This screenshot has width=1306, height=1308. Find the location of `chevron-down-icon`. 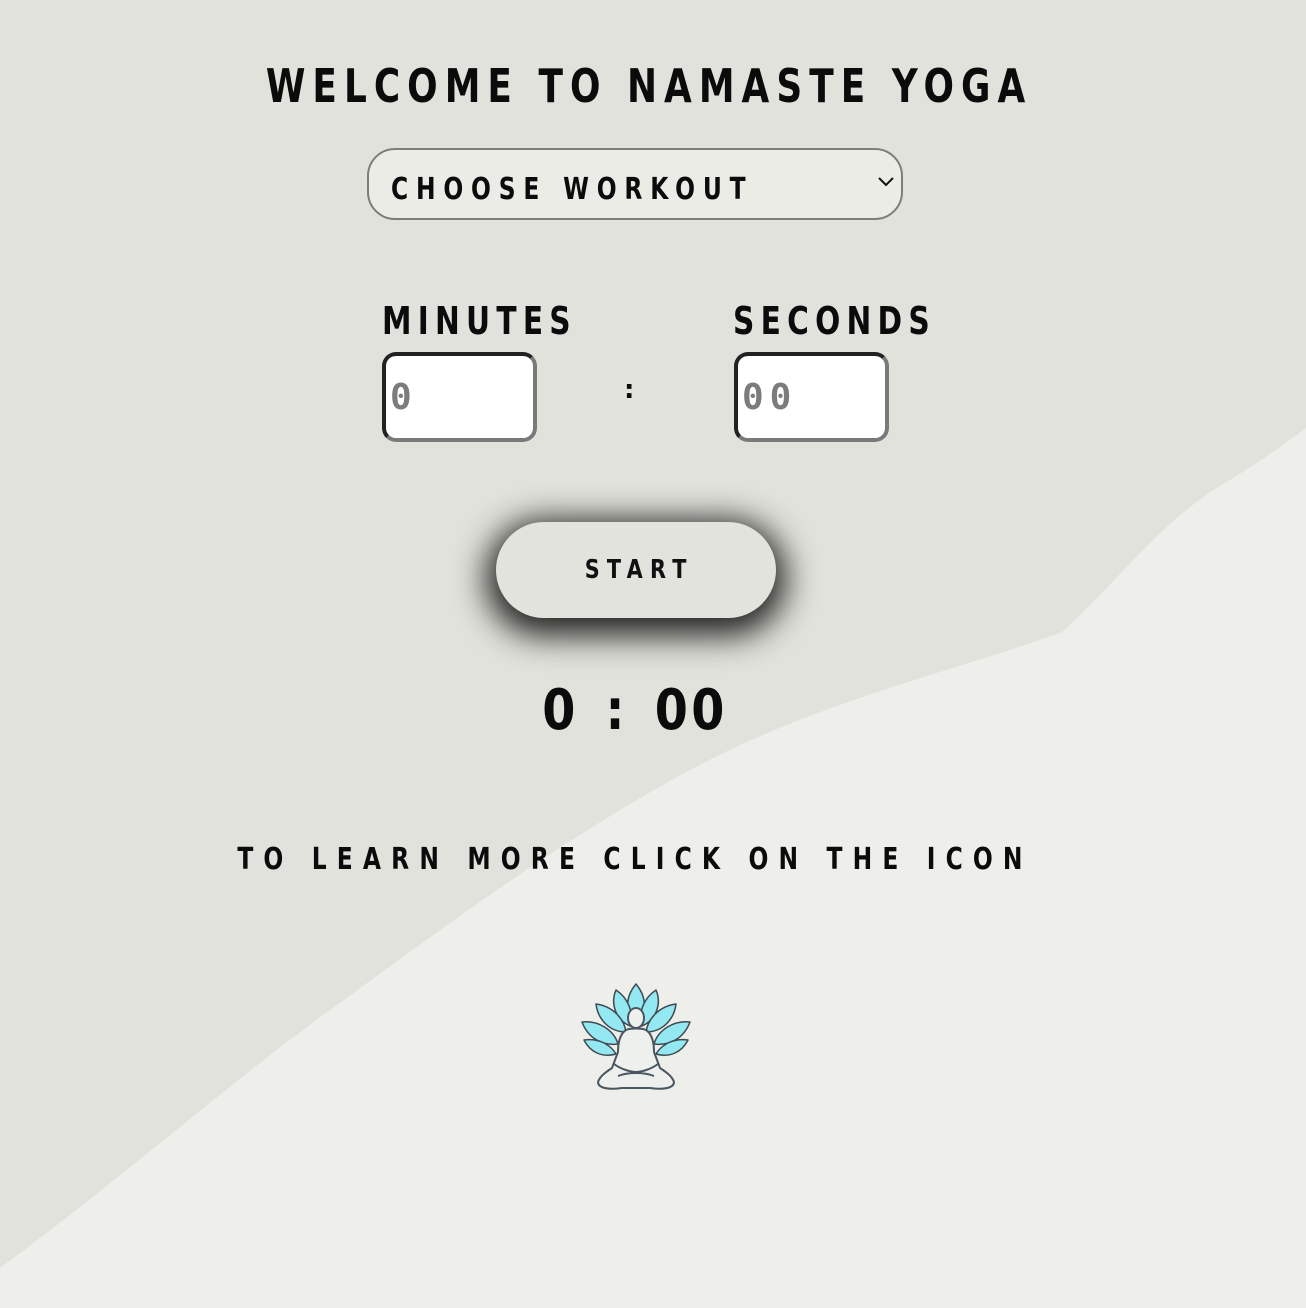

chevron-down-icon is located at coordinates (886, 182).